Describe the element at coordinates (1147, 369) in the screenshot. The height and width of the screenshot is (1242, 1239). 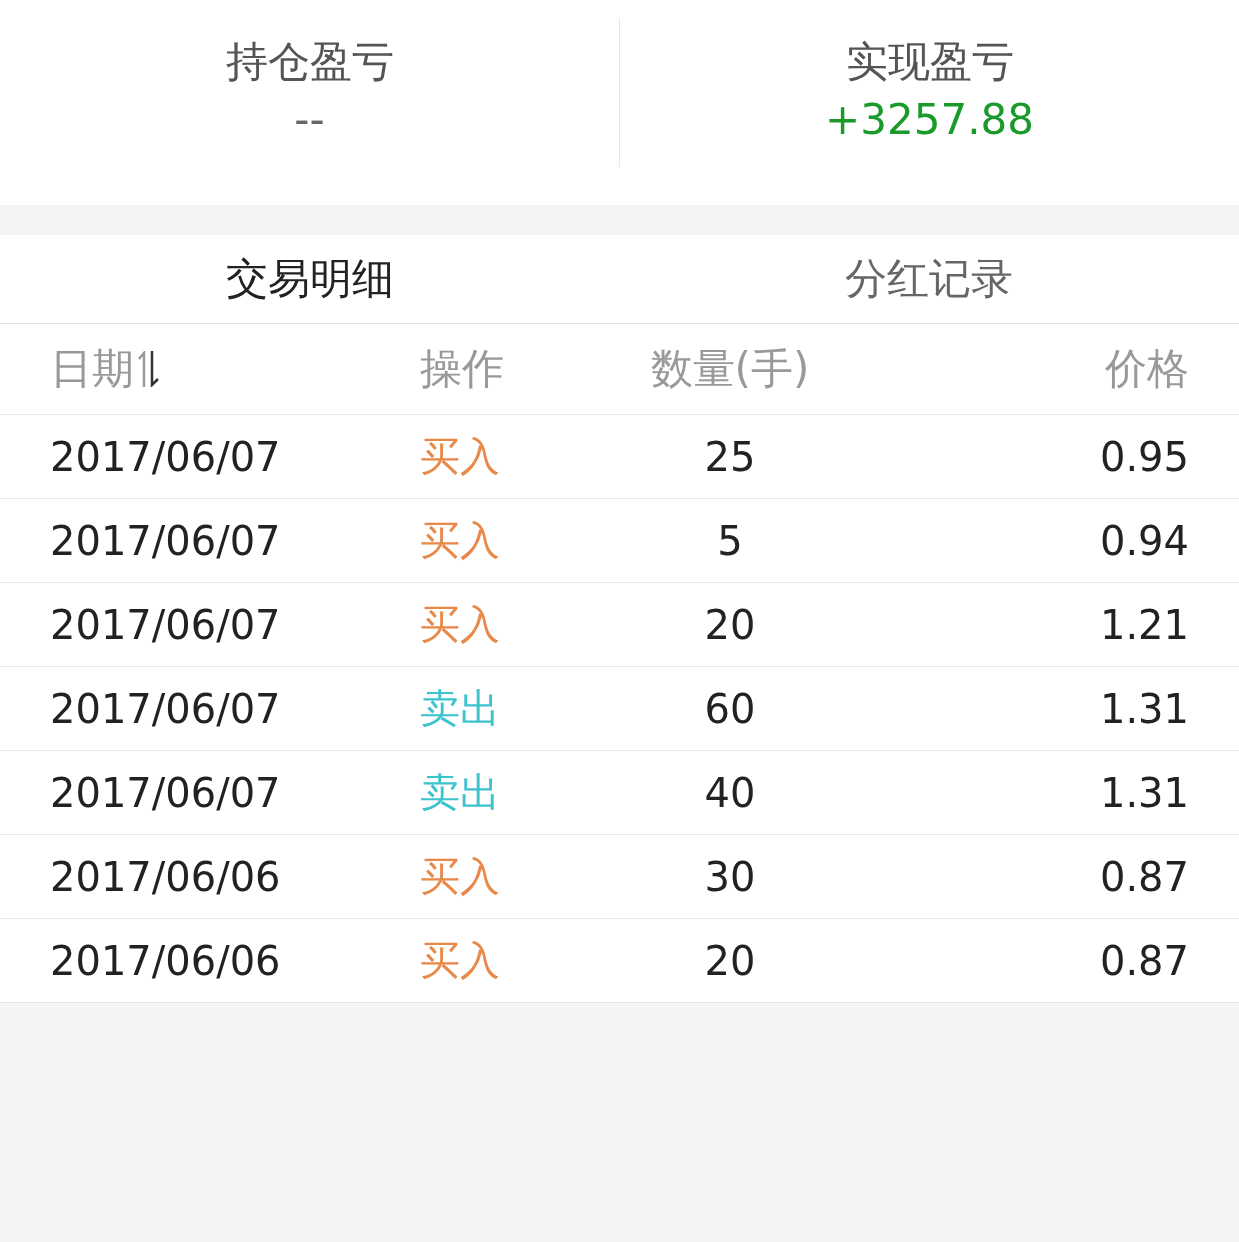
I see `column-header: 价格` at that location.